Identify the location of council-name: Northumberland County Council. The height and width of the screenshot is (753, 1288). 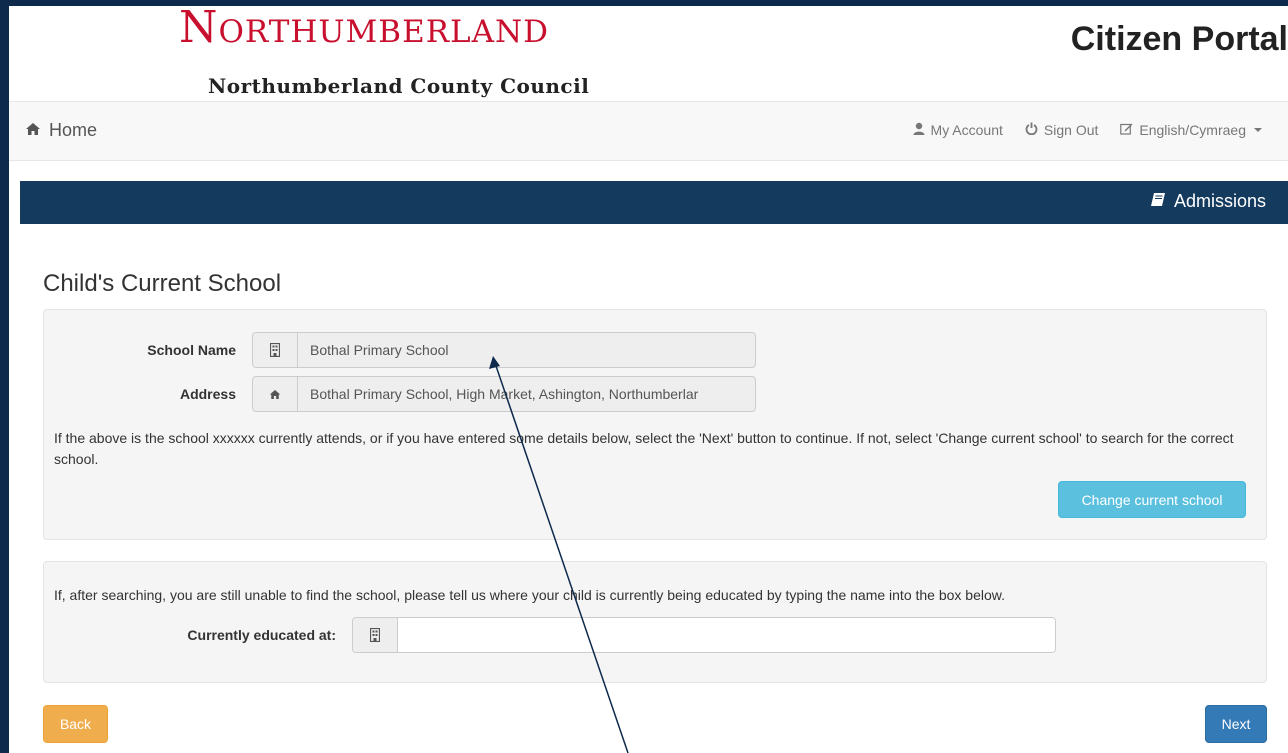
(399, 86).